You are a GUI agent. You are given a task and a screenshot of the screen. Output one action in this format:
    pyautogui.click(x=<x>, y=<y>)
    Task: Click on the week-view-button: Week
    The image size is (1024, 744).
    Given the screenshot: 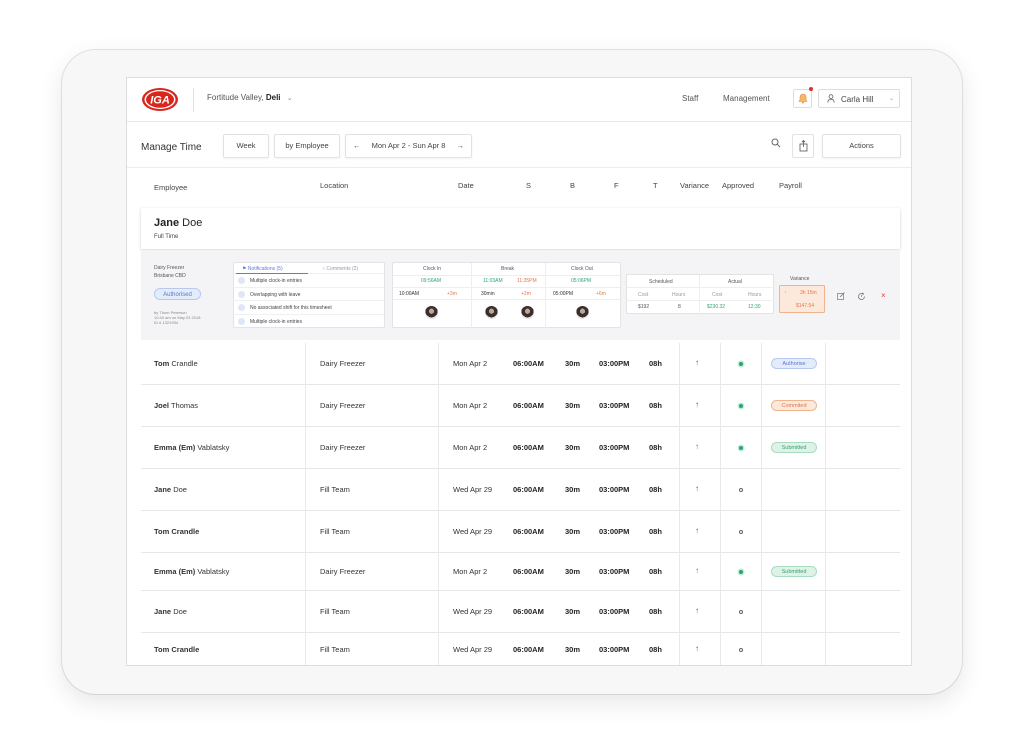 What is the action you would take?
    pyautogui.click(x=246, y=146)
    